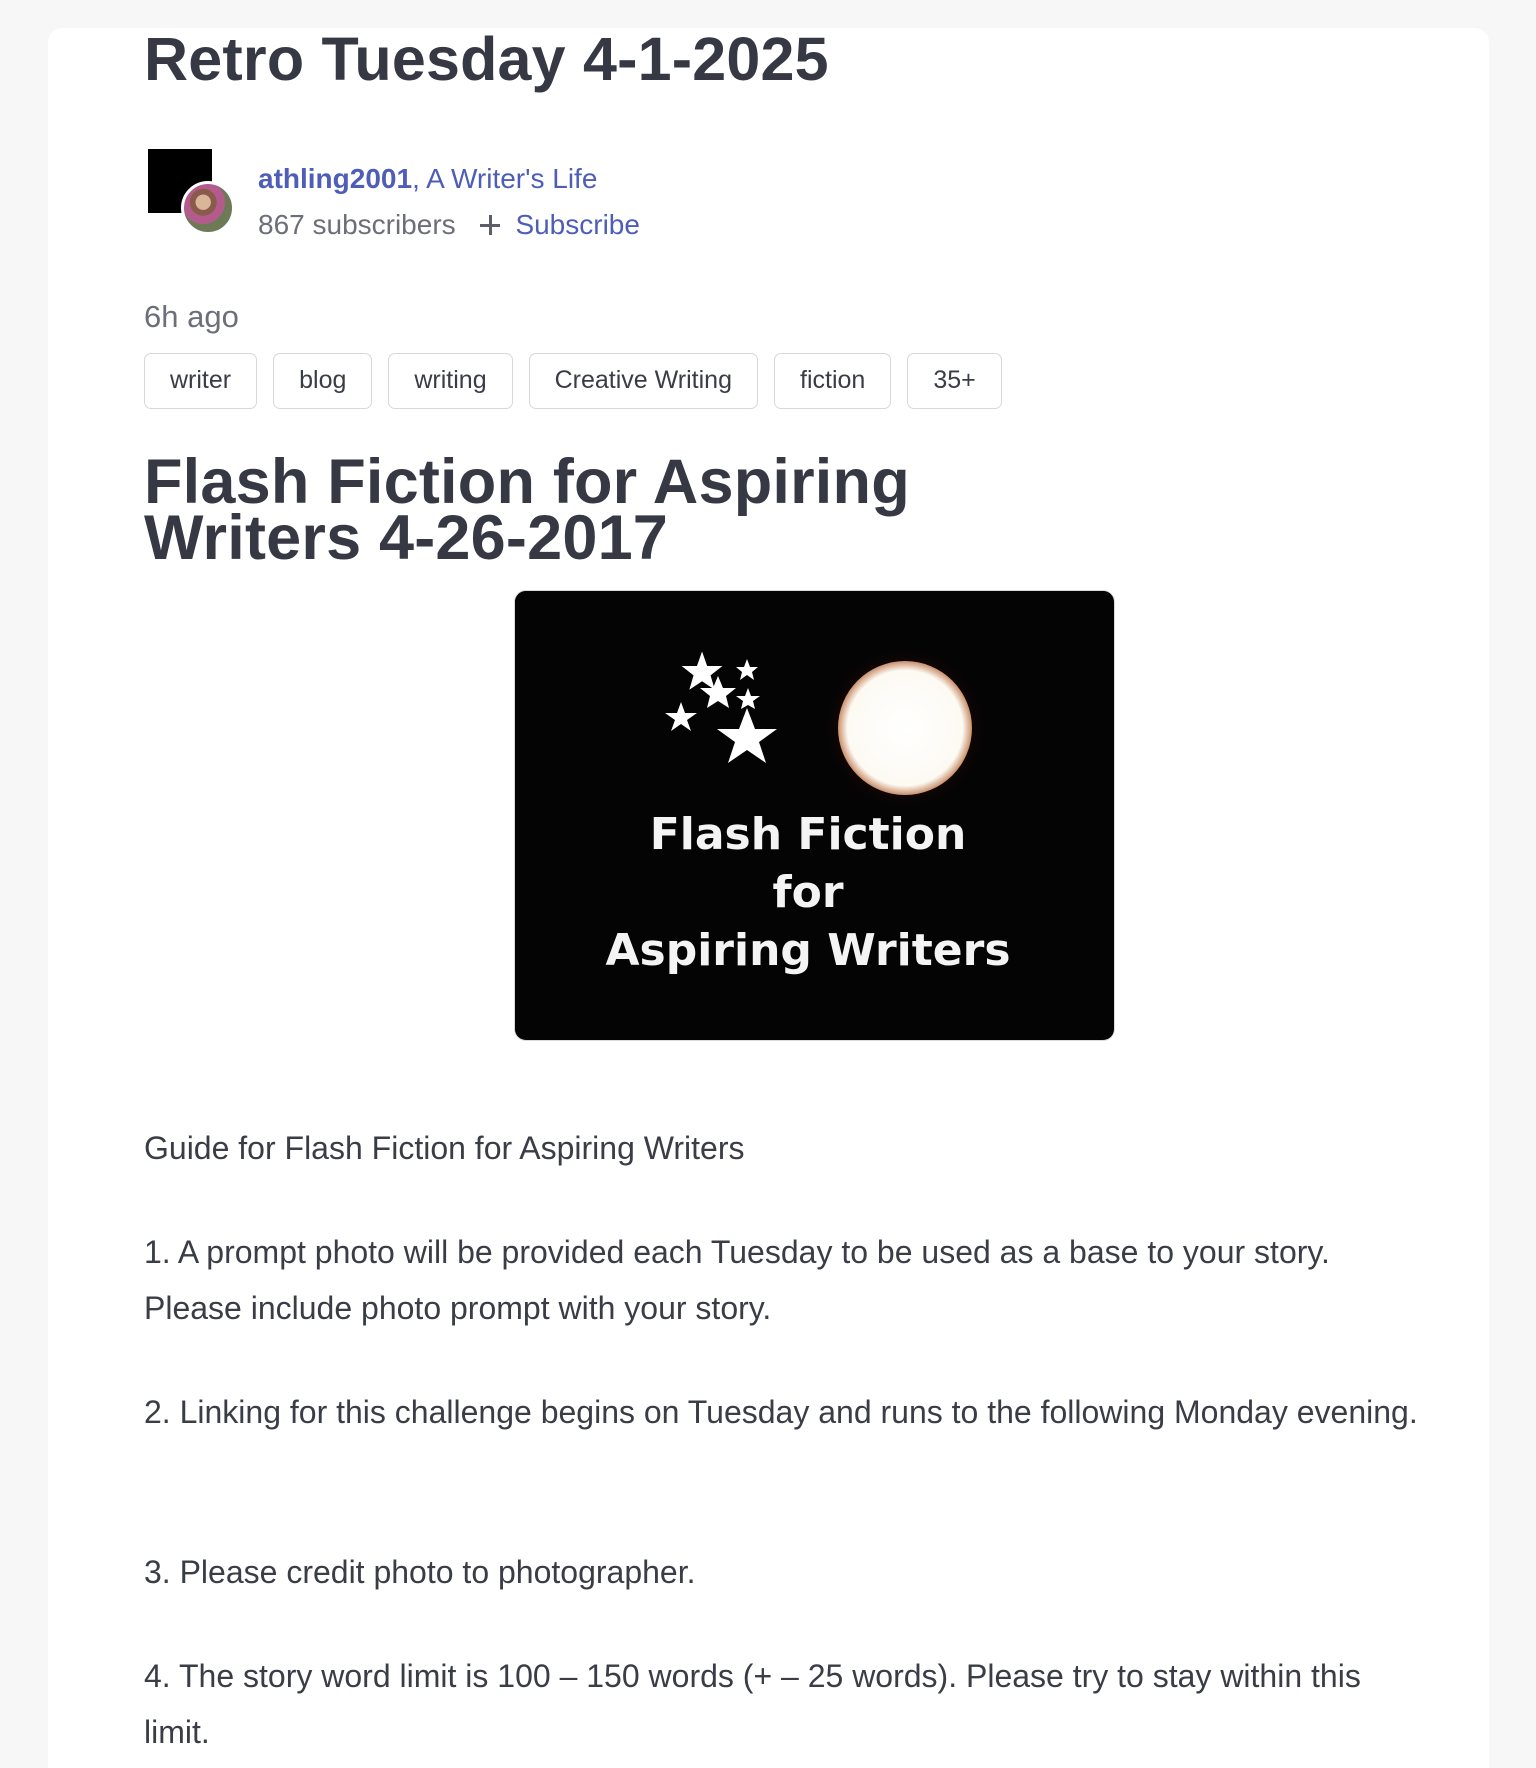  I want to click on author-name-link: athling2001, so click(335, 178).